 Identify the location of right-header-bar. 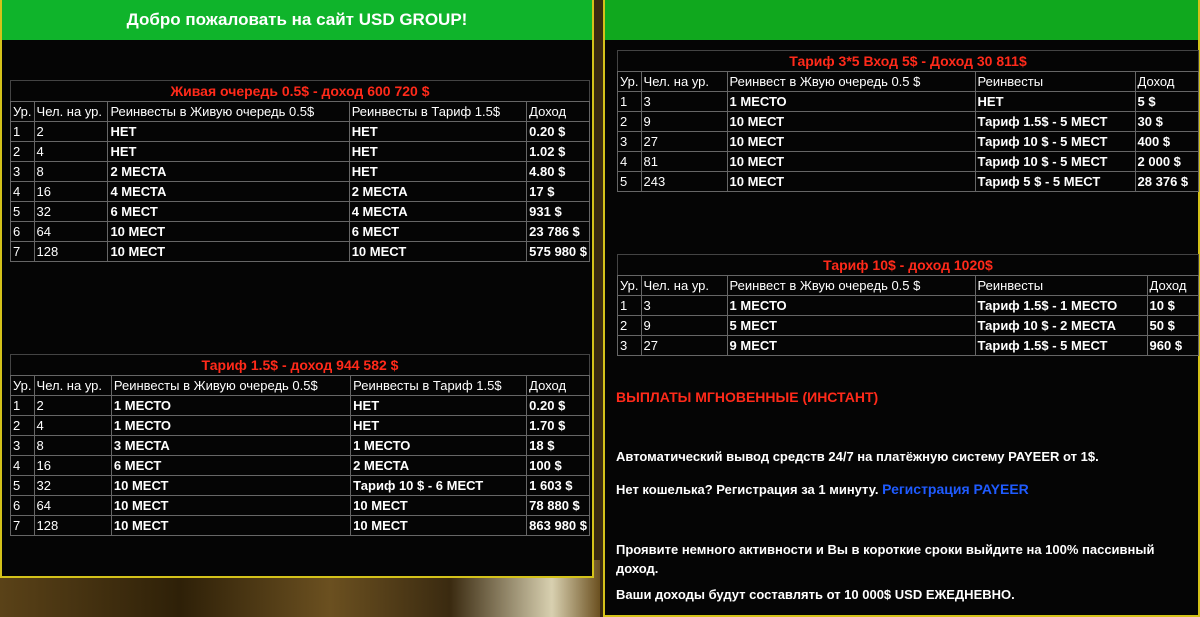
(901, 20).